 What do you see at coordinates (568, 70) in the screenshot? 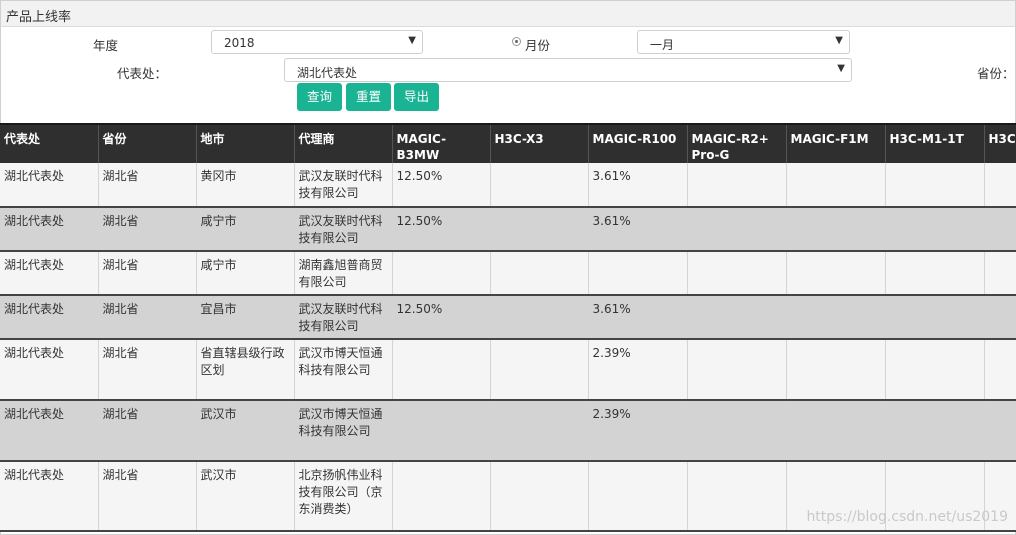
I see `office-select: 湖北代表处 ▼` at bounding box center [568, 70].